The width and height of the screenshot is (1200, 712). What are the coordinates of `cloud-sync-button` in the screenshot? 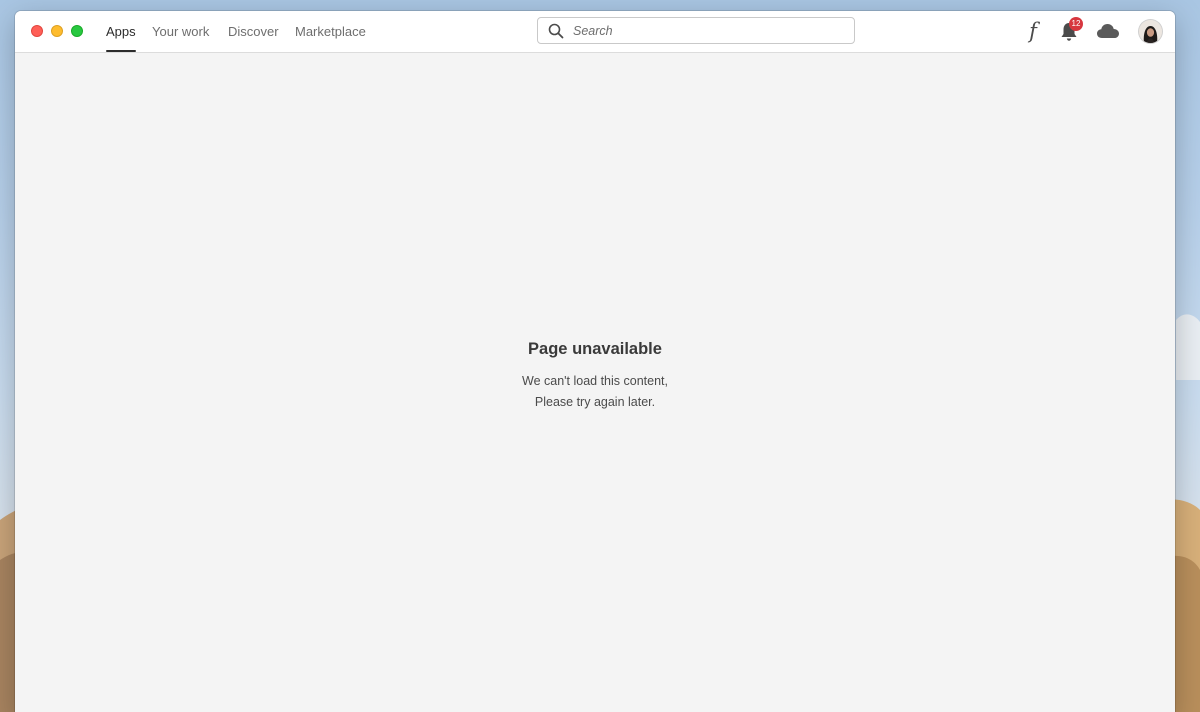 It's located at (1108, 31).